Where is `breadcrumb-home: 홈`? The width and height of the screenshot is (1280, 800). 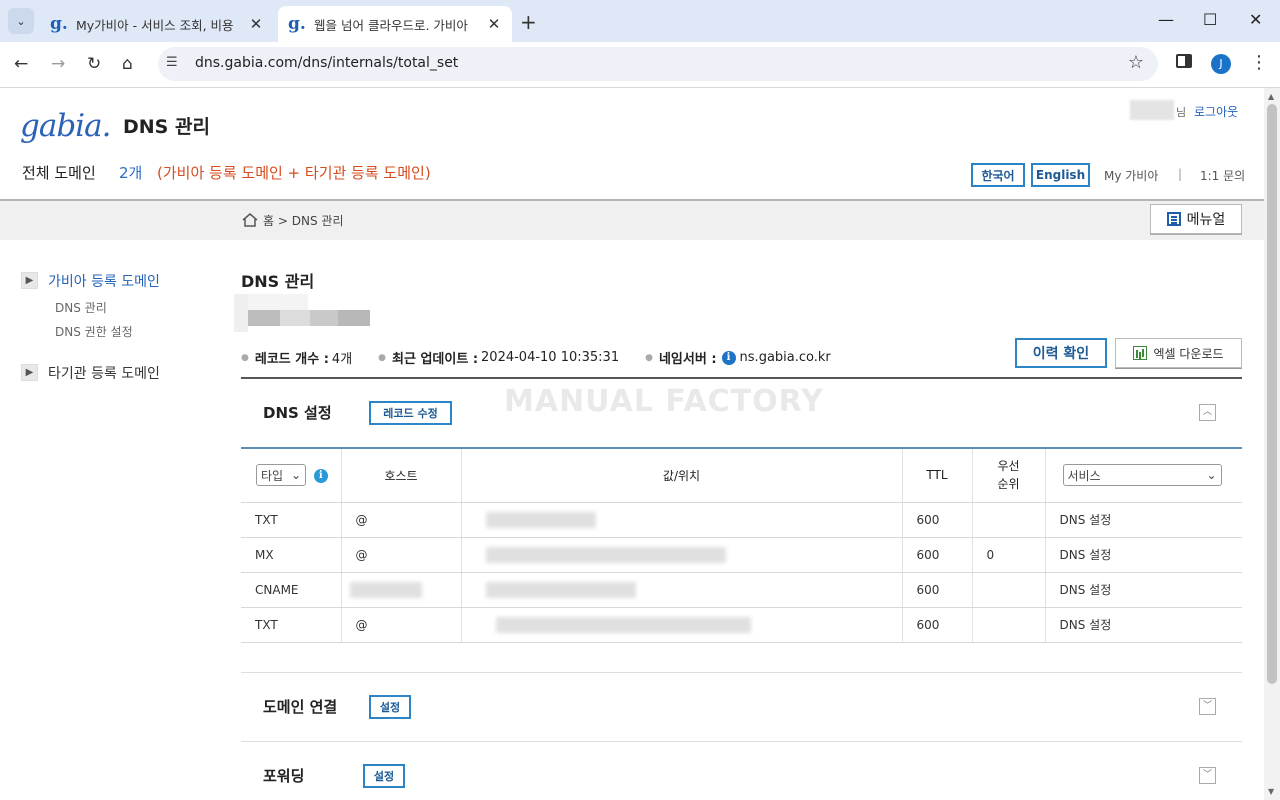
breadcrumb-home: 홈 is located at coordinates (268, 221).